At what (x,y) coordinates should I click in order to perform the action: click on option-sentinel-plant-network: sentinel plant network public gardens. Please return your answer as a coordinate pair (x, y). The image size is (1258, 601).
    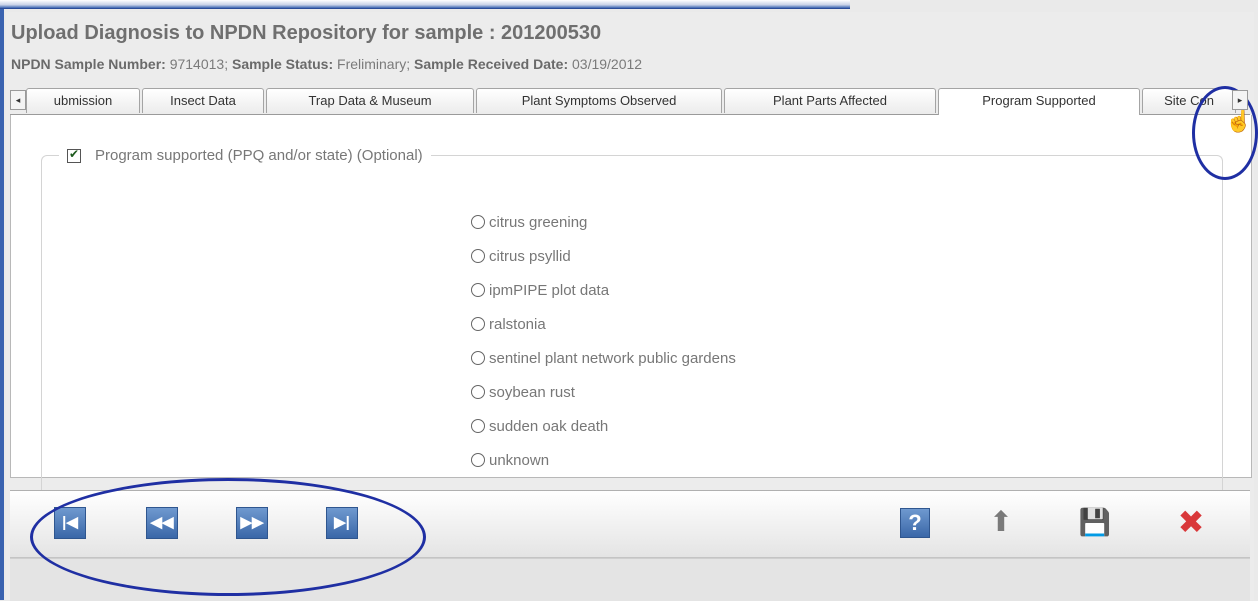
    Looking at the image, I should click on (603, 358).